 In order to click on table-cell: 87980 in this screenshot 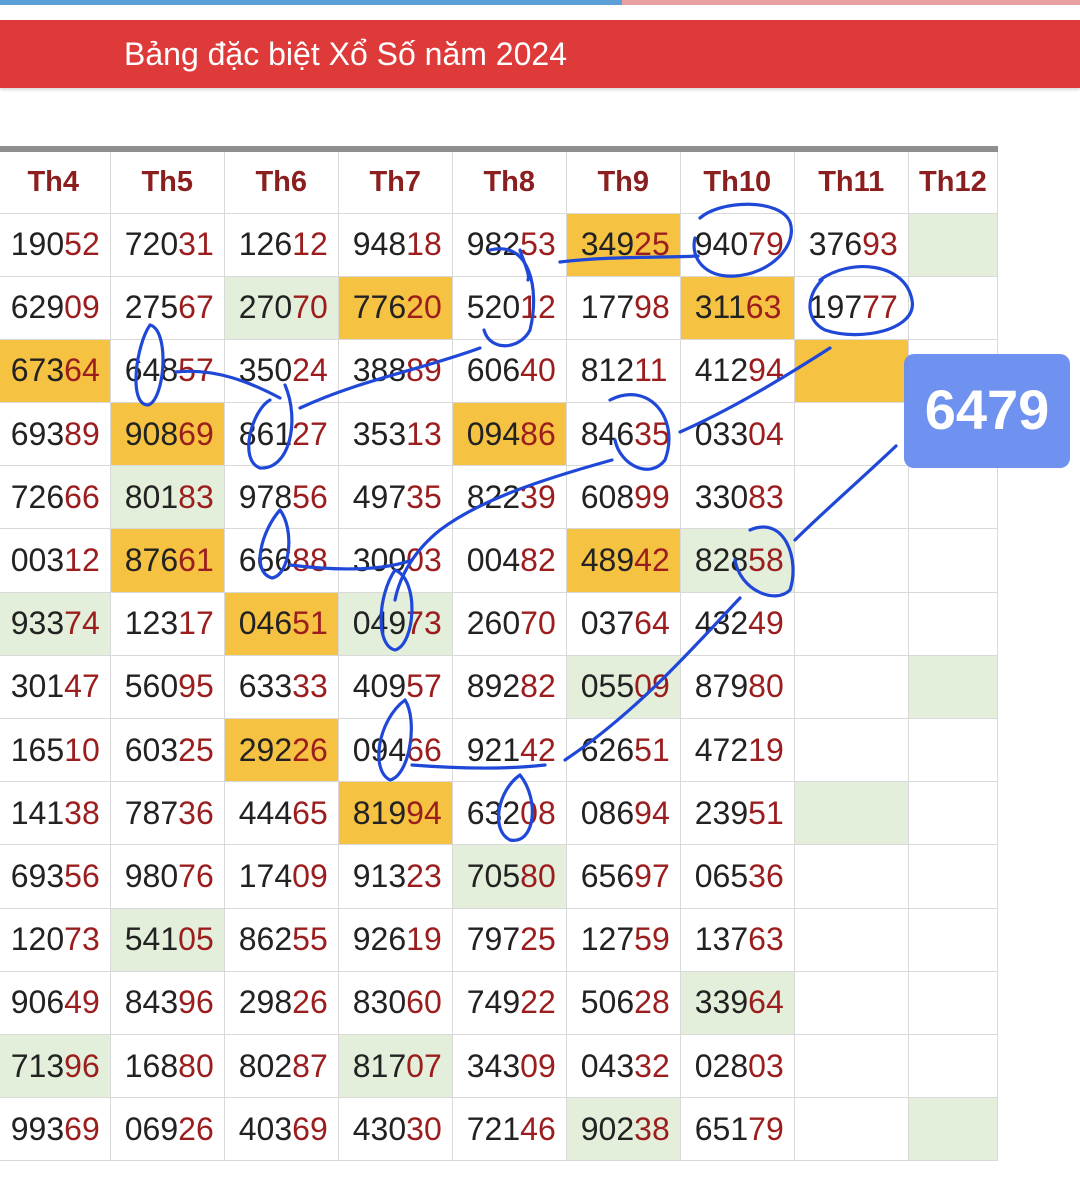, I will do `click(737, 687)`.